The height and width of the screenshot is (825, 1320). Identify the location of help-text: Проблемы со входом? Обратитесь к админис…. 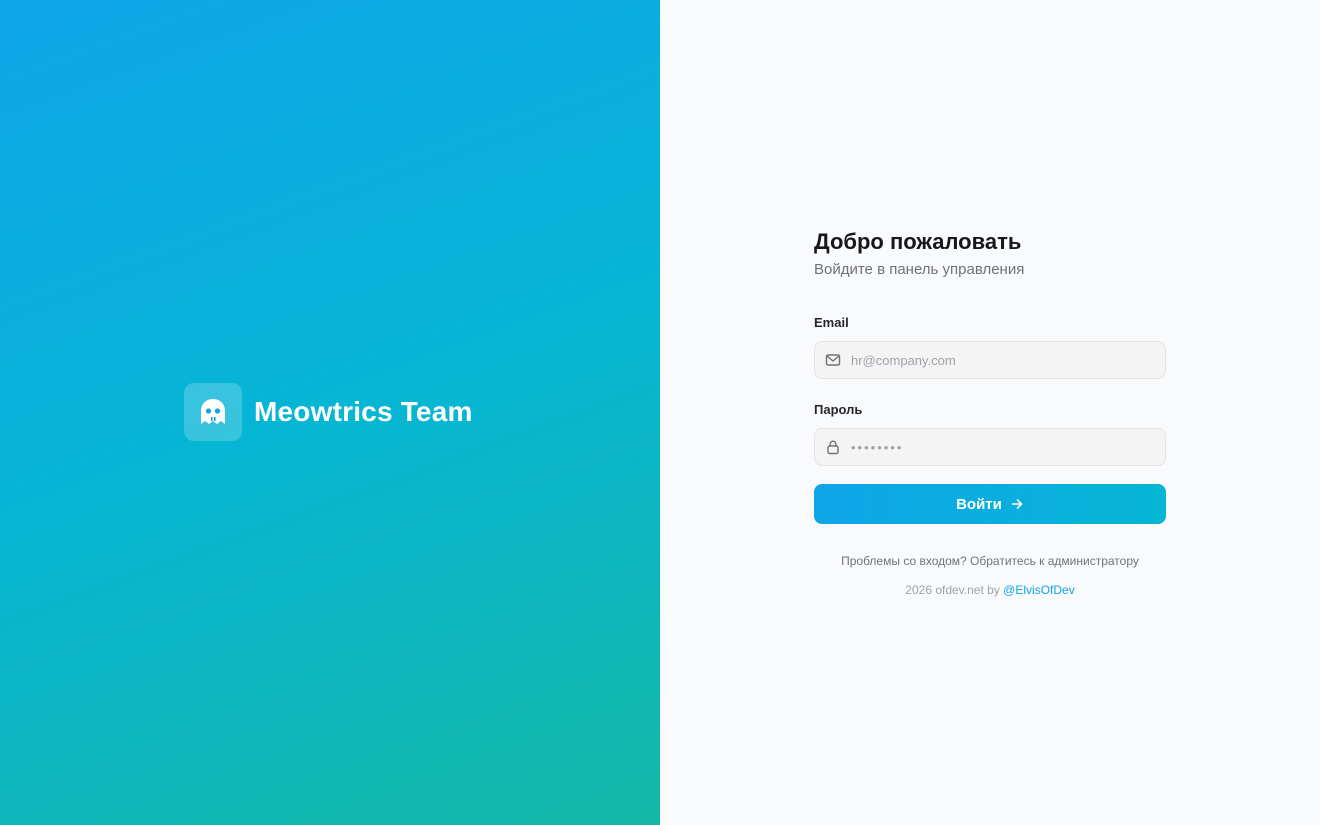
(990, 561).